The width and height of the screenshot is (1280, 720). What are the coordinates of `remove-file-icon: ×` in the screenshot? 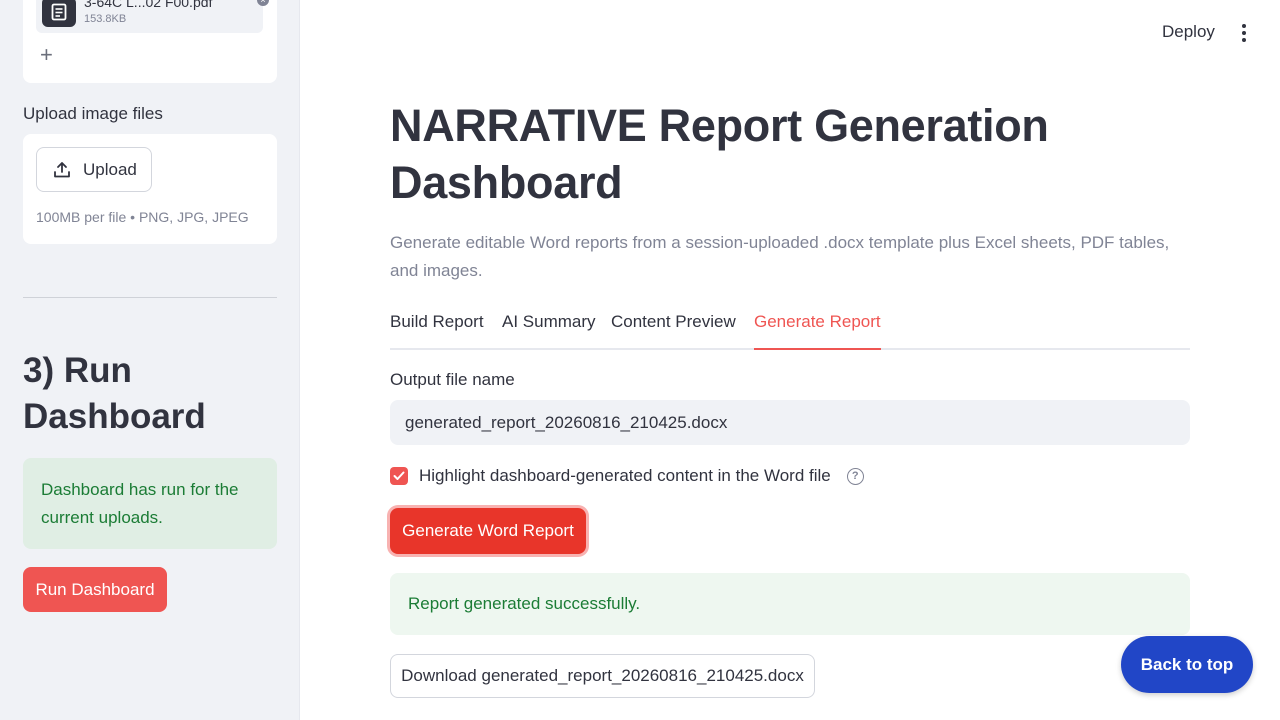 It's located at (263, 3).